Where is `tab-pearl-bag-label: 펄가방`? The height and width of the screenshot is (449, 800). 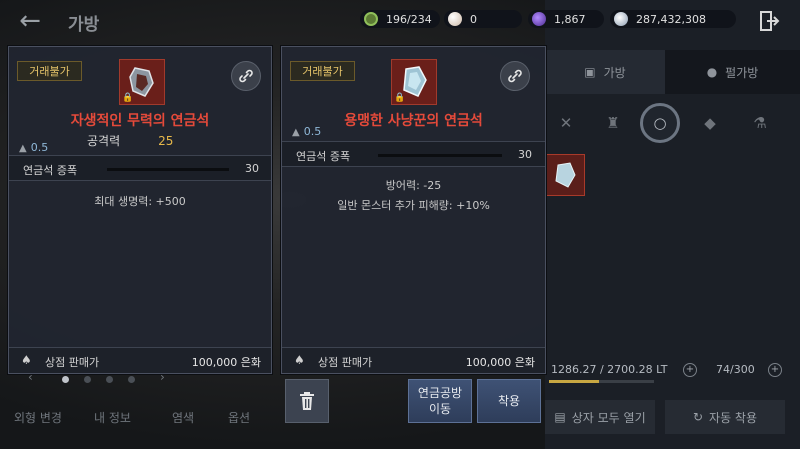 tab-pearl-bag-label: 펄가방 is located at coordinates (742, 72).